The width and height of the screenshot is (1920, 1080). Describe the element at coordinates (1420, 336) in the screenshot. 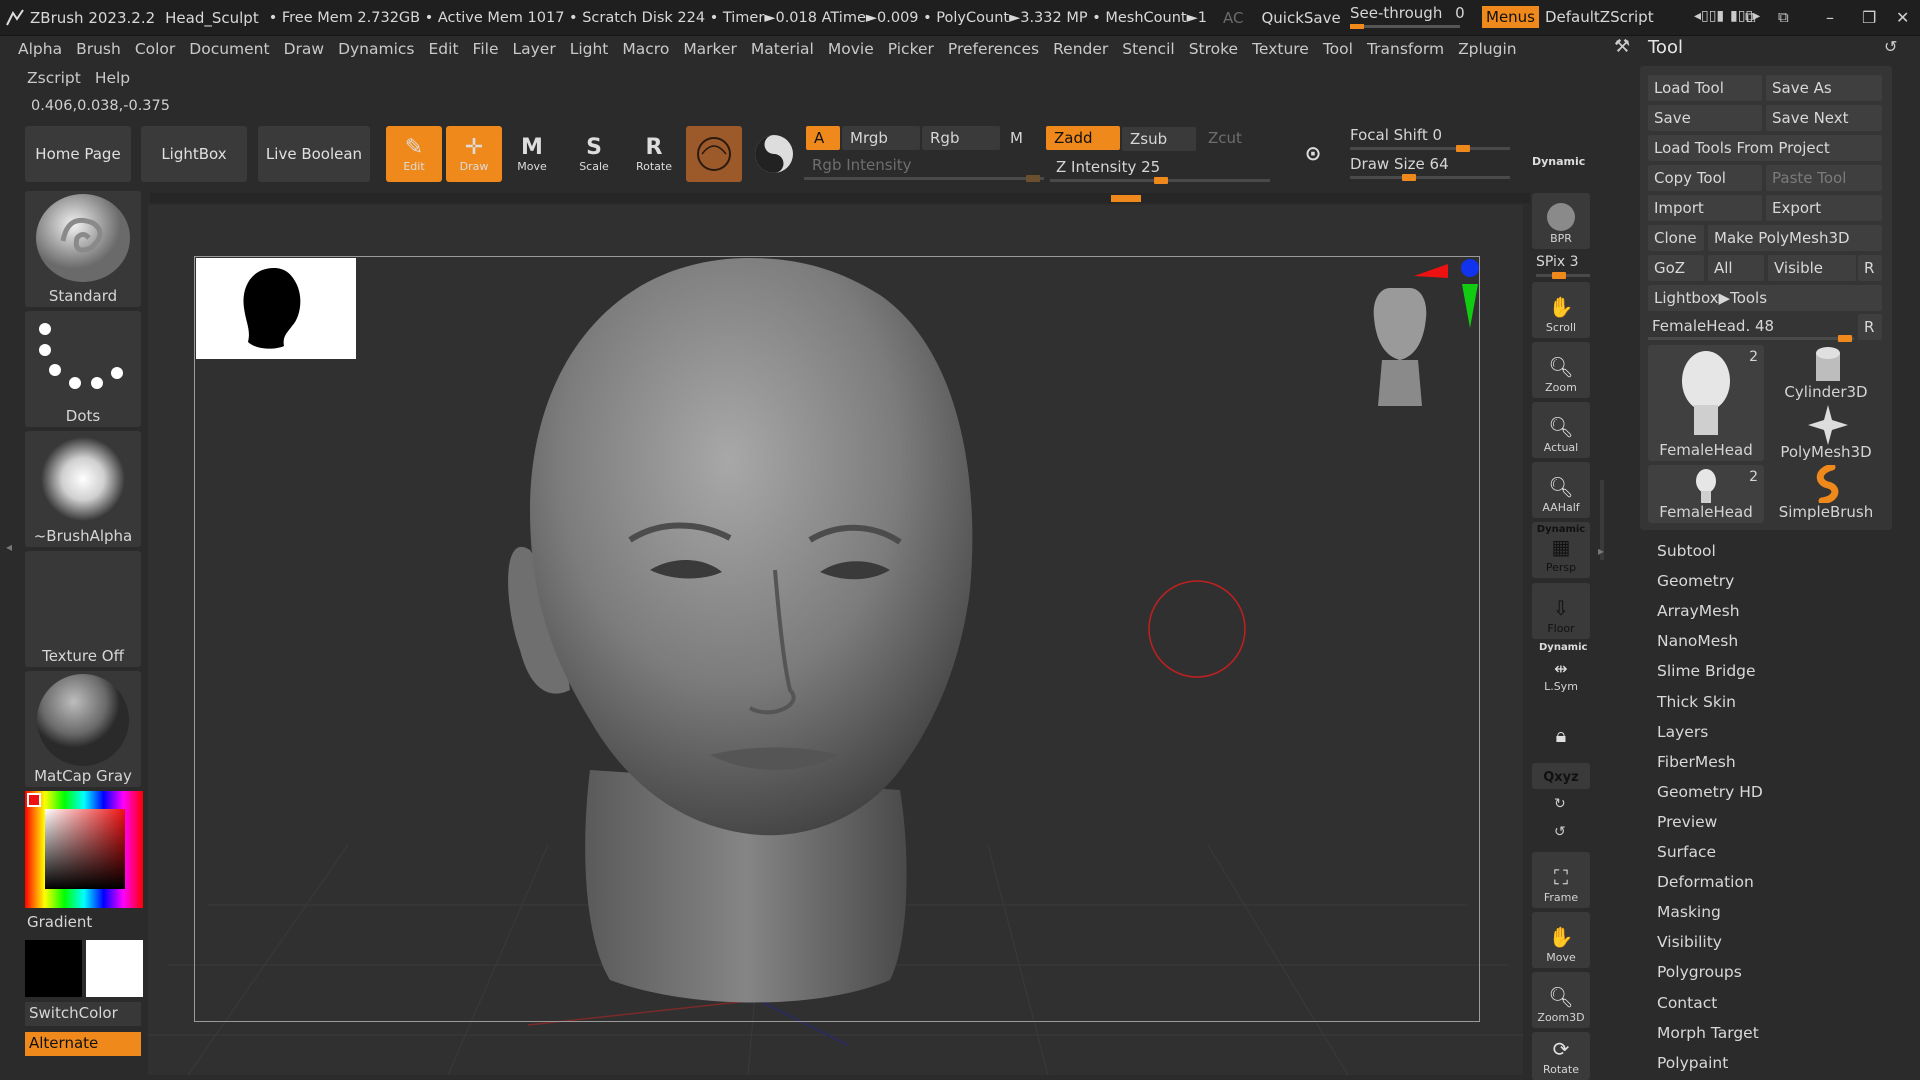

I see `axis-gizmo` at that location.